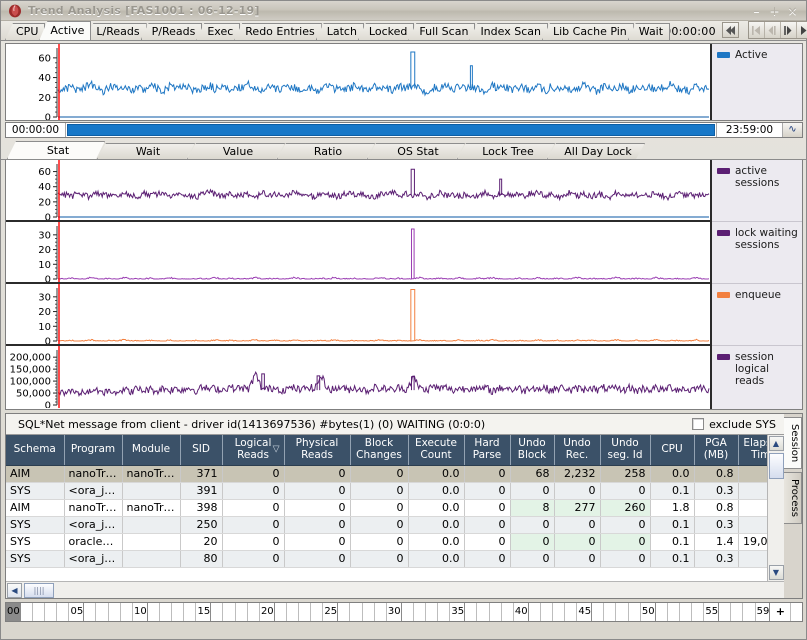  I want to click on detail-tab-wait: Wait, so click(146, 151).